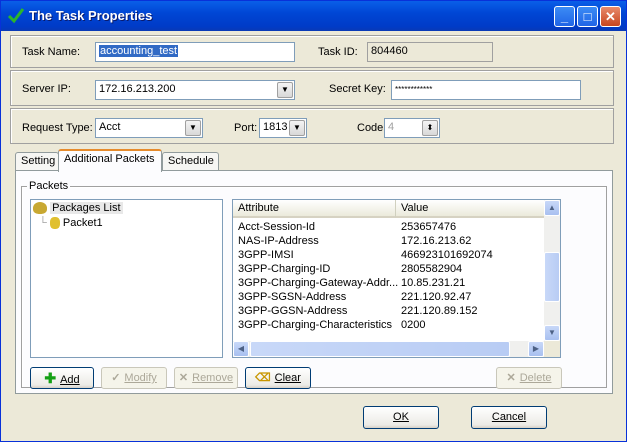 The width and height of the screenshot is (627, 442). What do you see at coordinates (372, 128) in the screenshot?
I see `code-label: Code:` at bounding box center [372, 128].